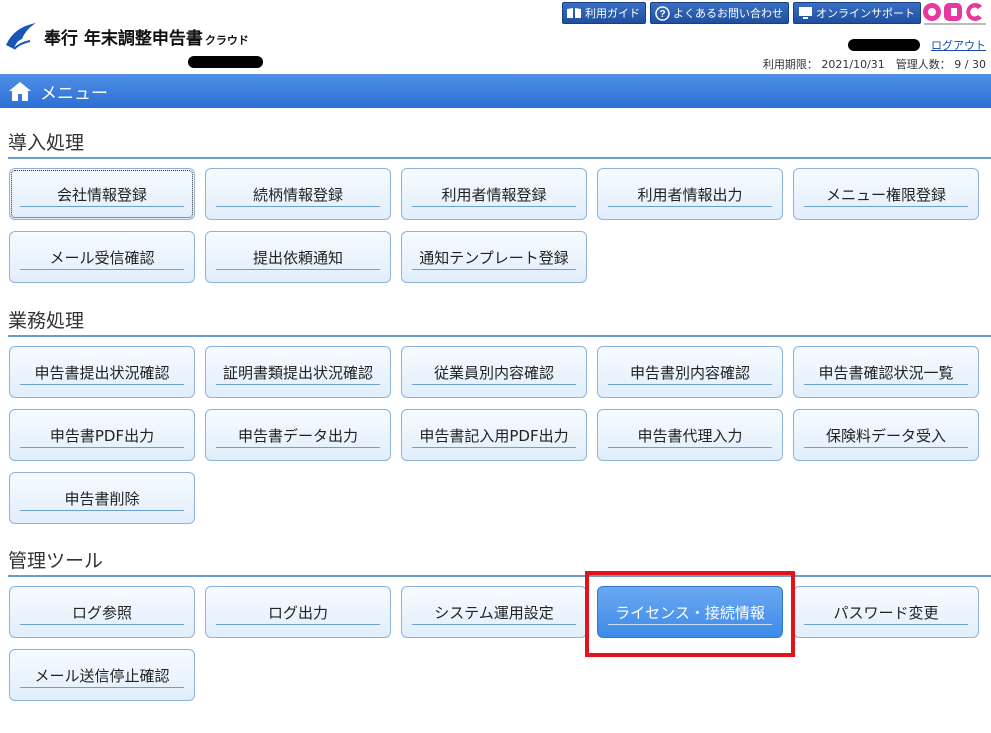  I want to click on mail-stop-check-button: メール送信停止確認, so click(102, 675).